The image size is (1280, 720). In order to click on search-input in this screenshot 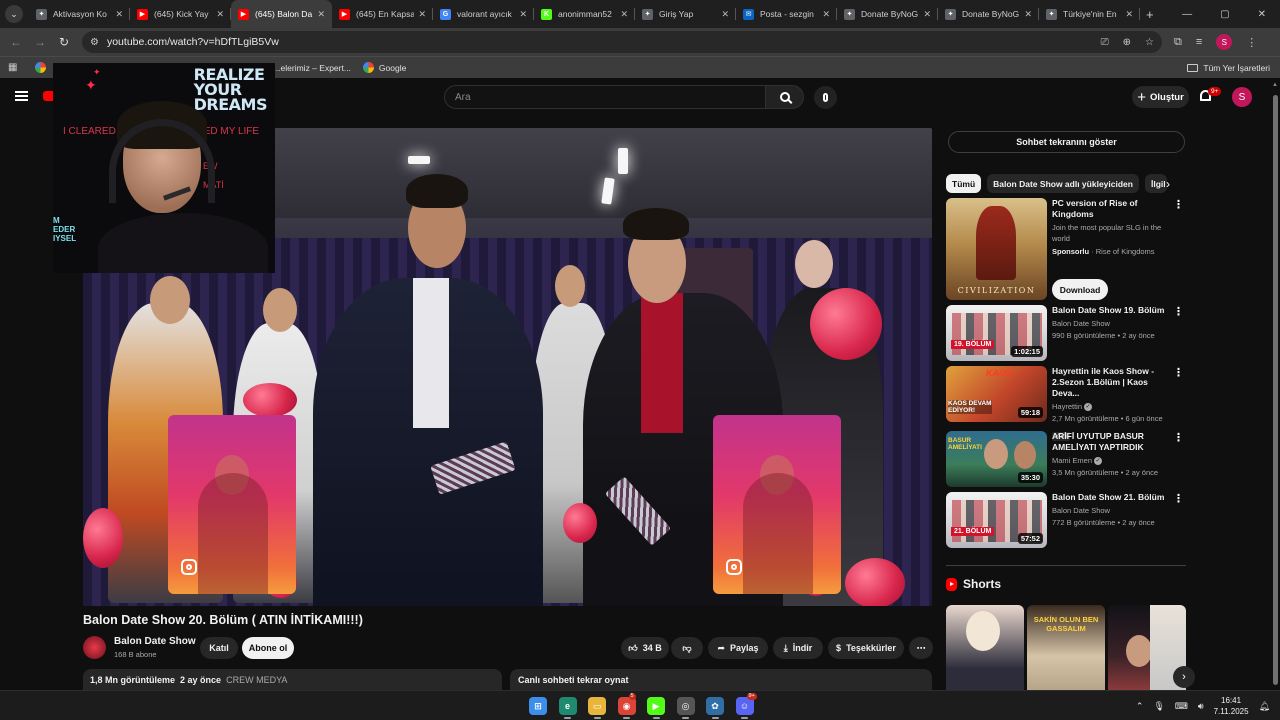, I will do `click(605, 97)`.